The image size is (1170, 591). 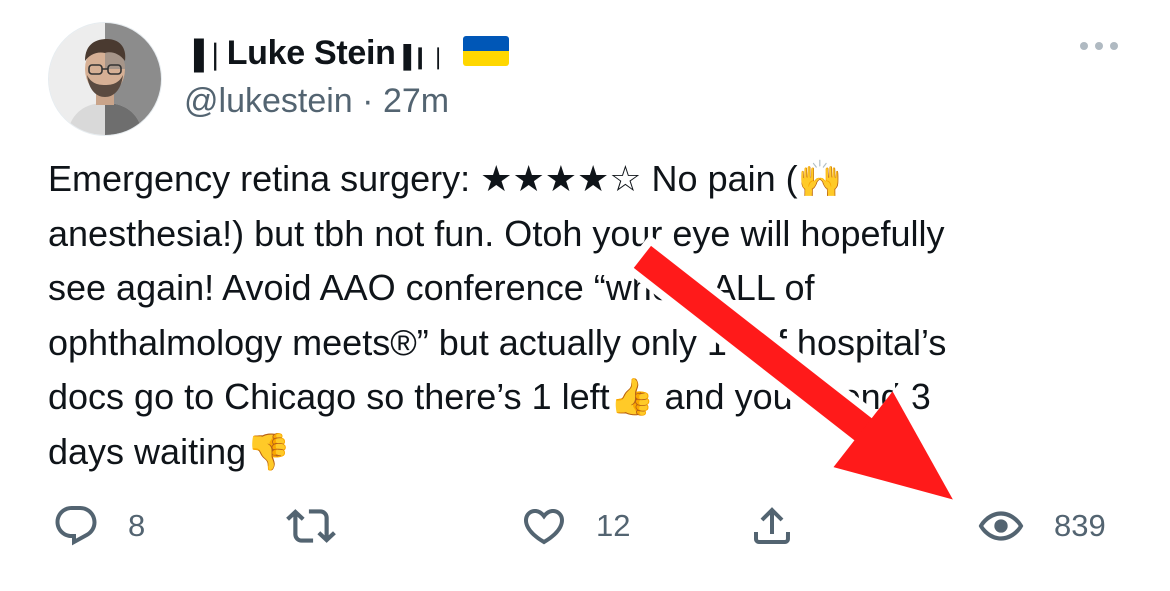 What do you see at coordinates (772, 525) in the screenshot?
I see `share-icon` at bounding box center [772, 525].